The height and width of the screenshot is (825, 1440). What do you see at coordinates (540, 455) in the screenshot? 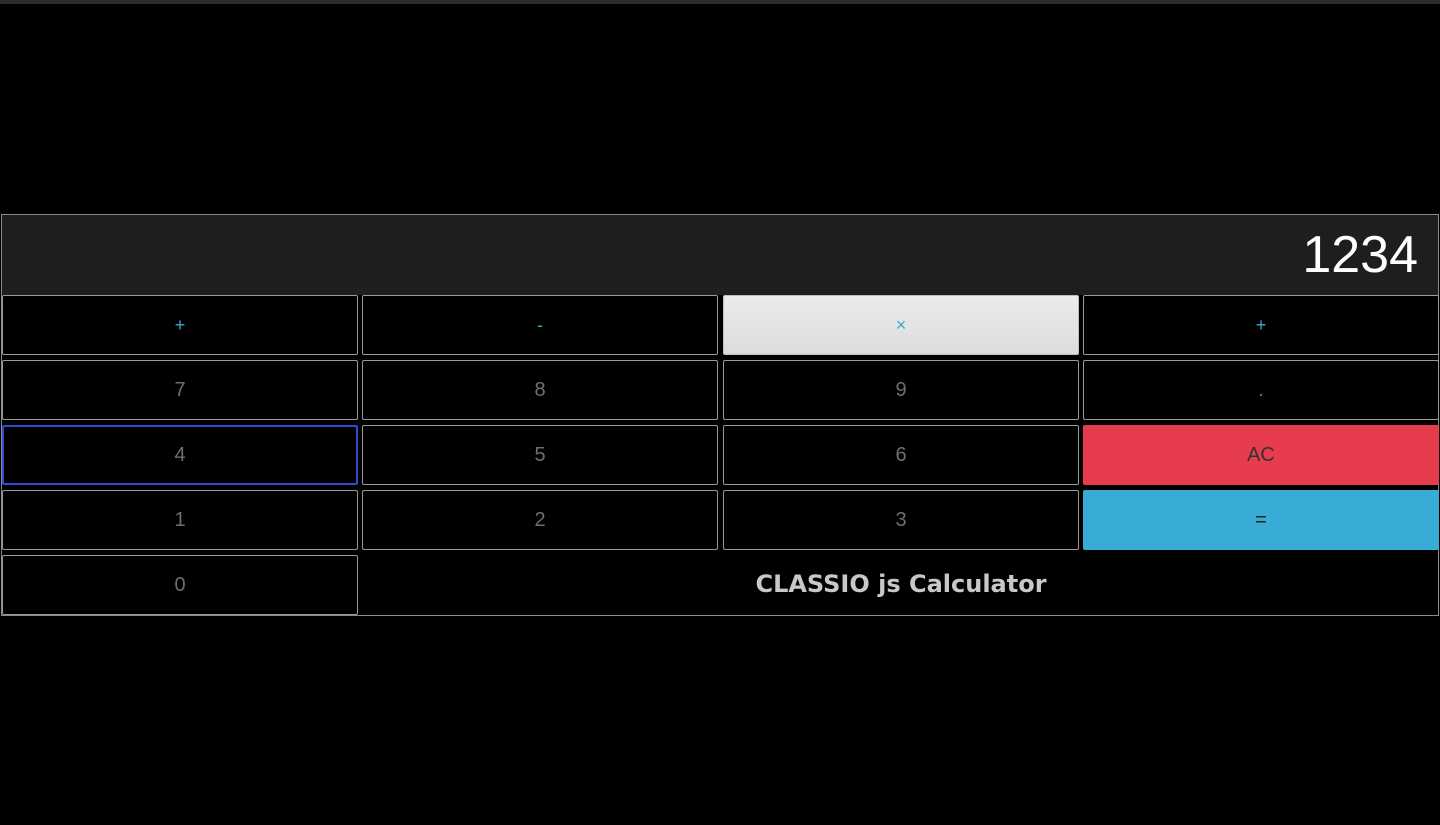
I see `digit-5-button: 5` at bounding box center [540, 455].